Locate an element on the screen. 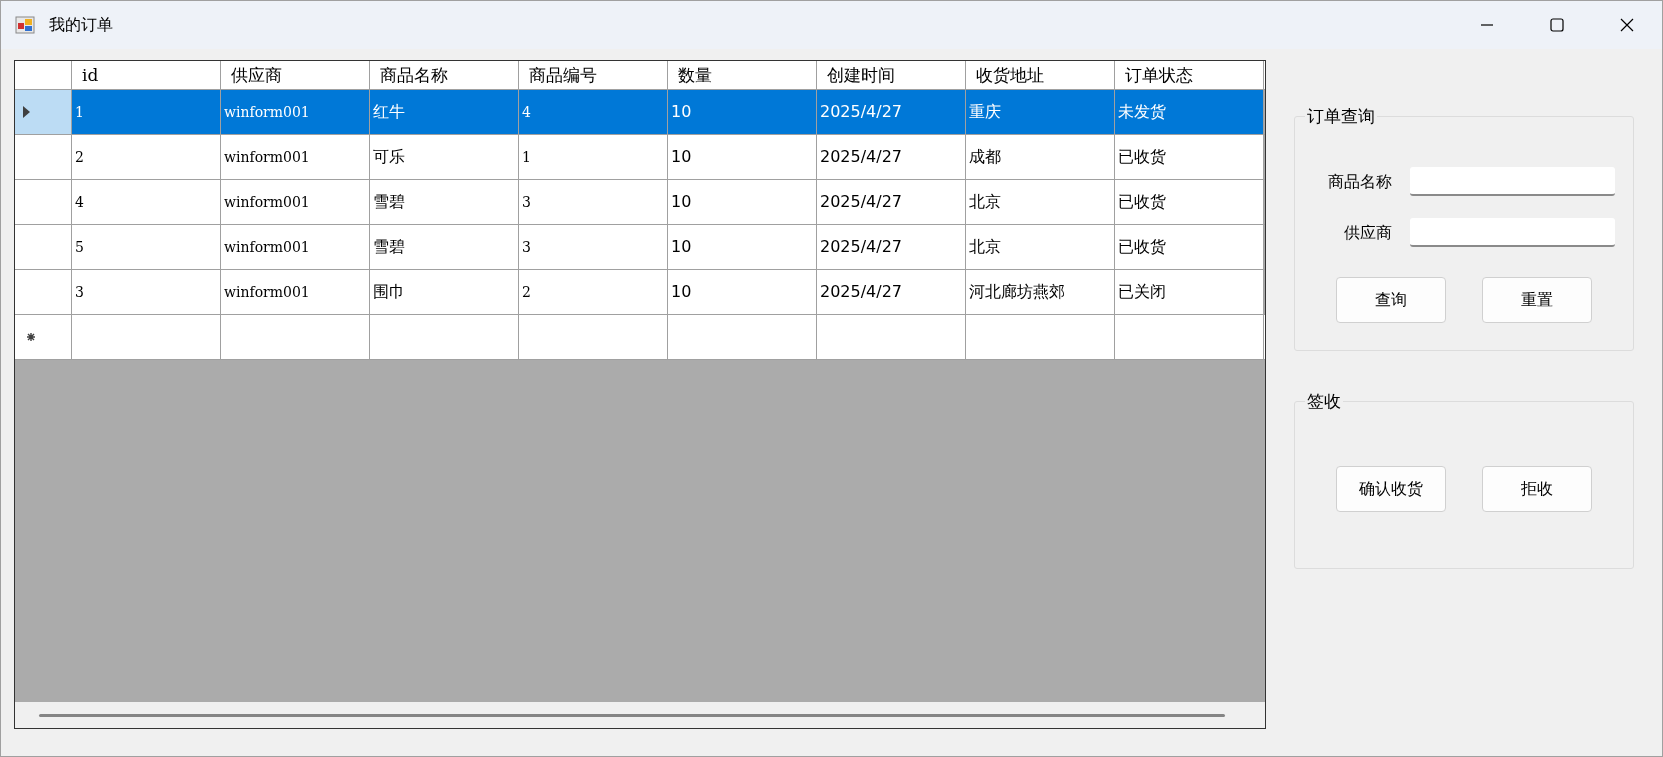 The image size is (1663, 757). action-button: 重置 is located at coordinates (1537, 300).